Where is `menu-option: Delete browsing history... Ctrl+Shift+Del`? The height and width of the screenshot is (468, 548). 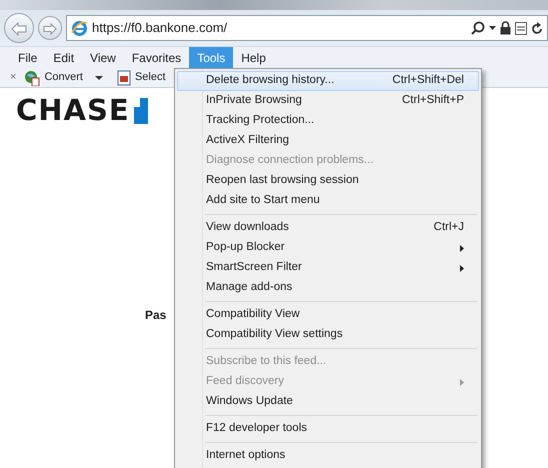
menu-option: Delete browsing history... Ctrl+Shift+Del is located at coordinates (328, 81).